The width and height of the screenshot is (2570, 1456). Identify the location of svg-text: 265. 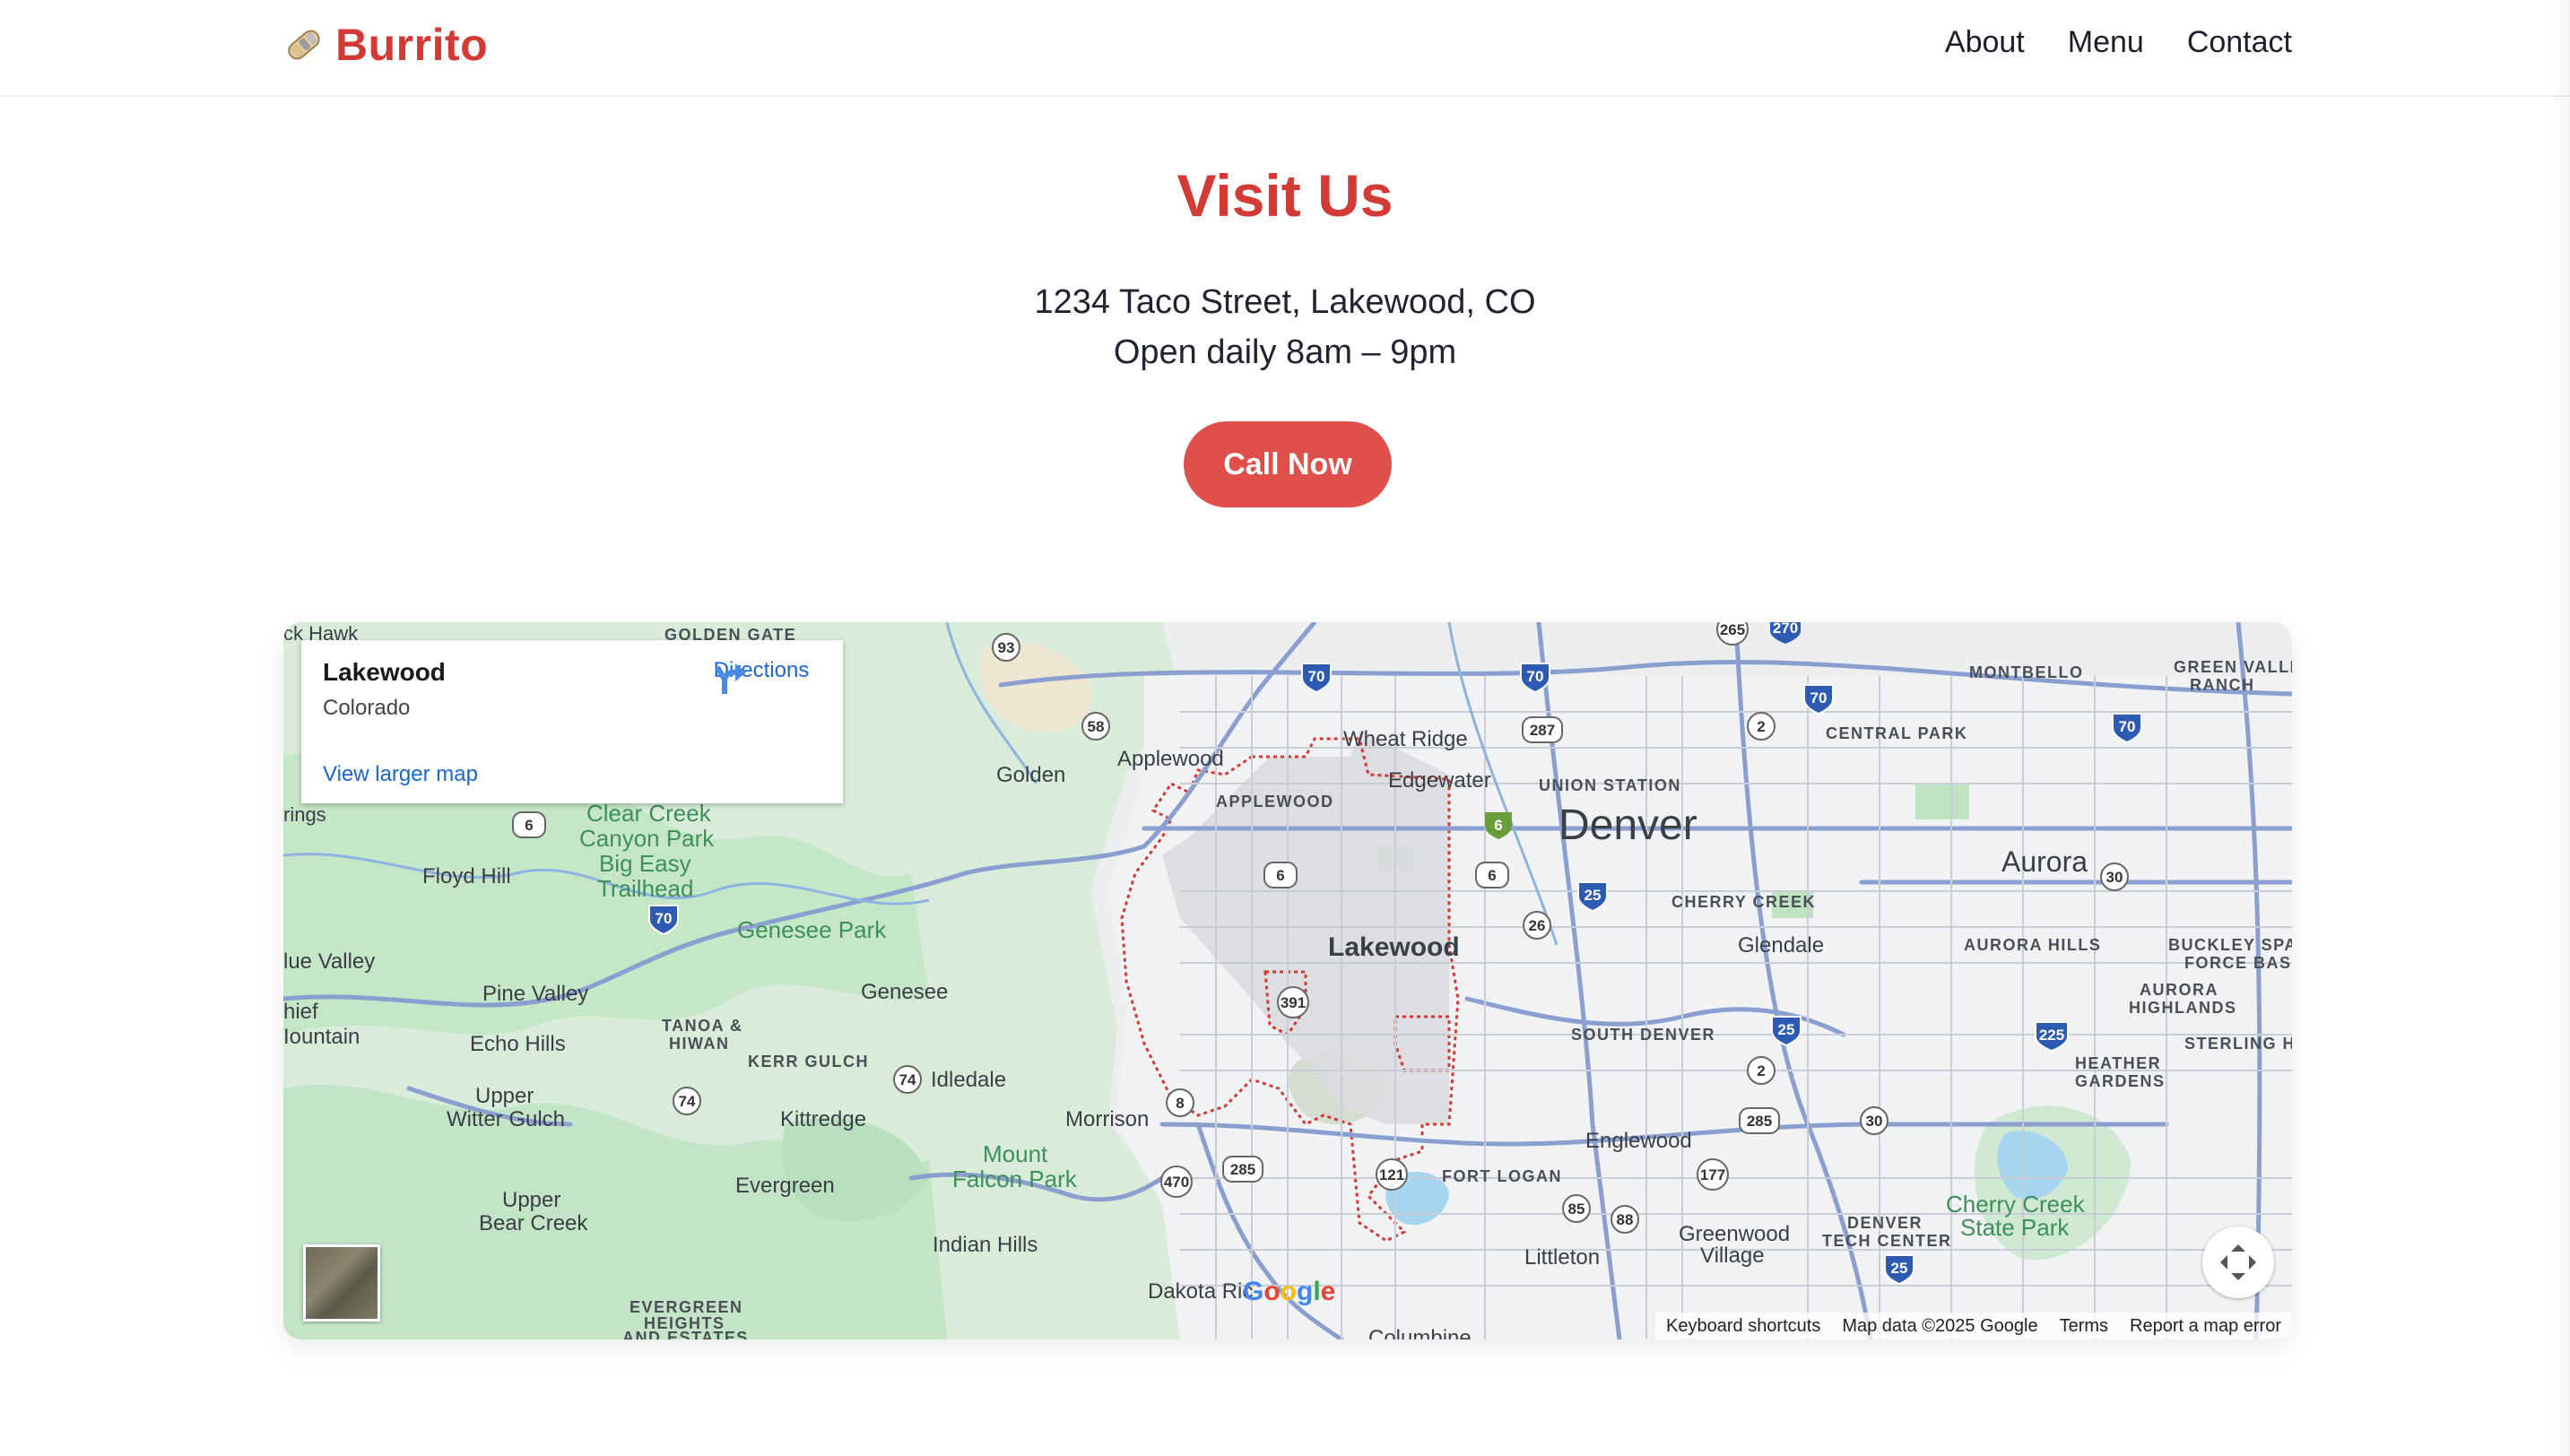
(1732, 630).